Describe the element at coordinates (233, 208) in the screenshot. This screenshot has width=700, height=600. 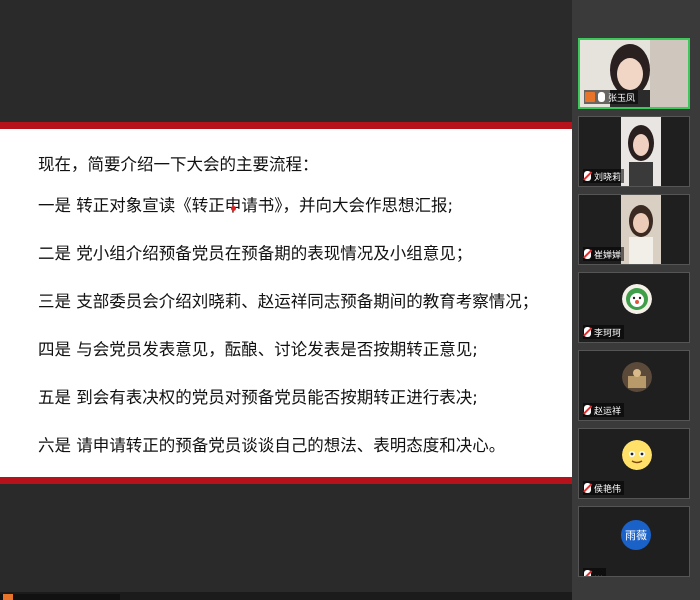
I see `laser-pointer-dot` at that location.